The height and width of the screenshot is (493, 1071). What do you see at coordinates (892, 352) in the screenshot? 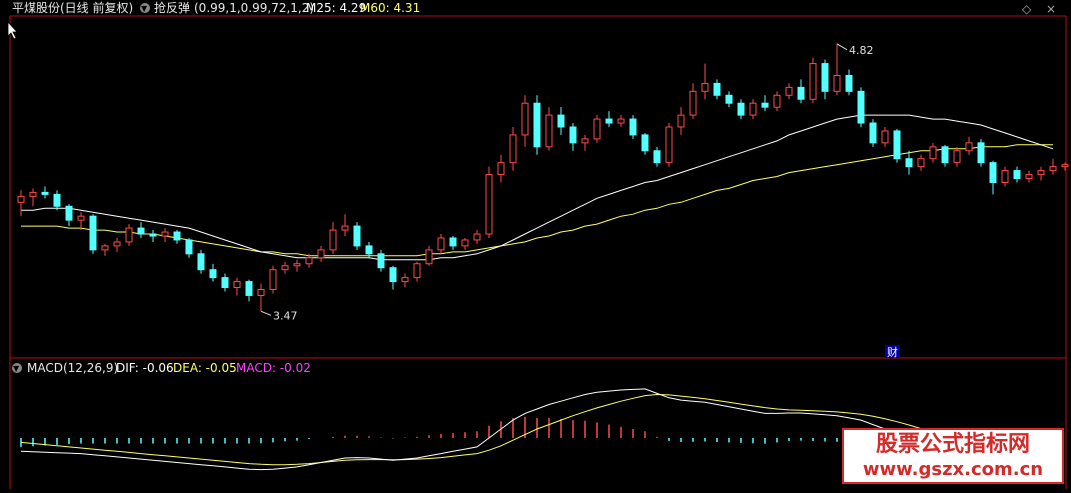
I see `finance-marker-label: 财` at bounding box center [892, 352].